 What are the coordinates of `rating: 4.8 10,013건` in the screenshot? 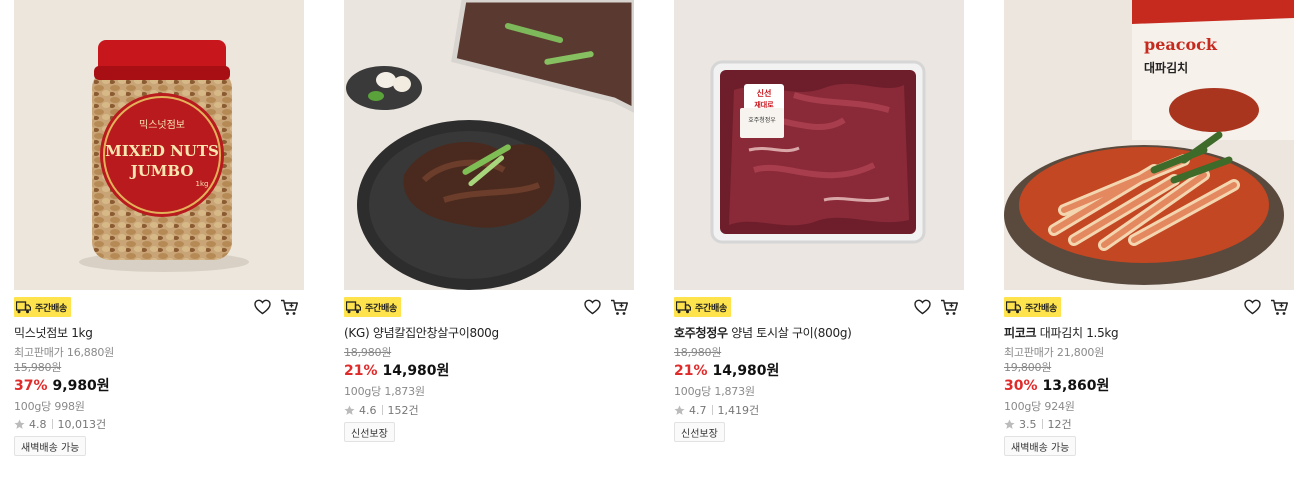 It's located at (60, 424).